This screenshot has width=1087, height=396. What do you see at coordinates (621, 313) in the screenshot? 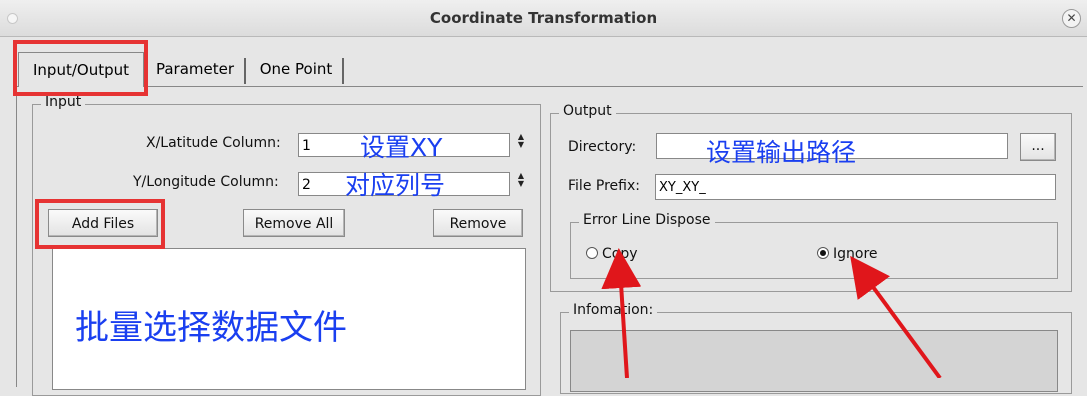
I see `arrow-to-copy` at bounding box center [621, 313].